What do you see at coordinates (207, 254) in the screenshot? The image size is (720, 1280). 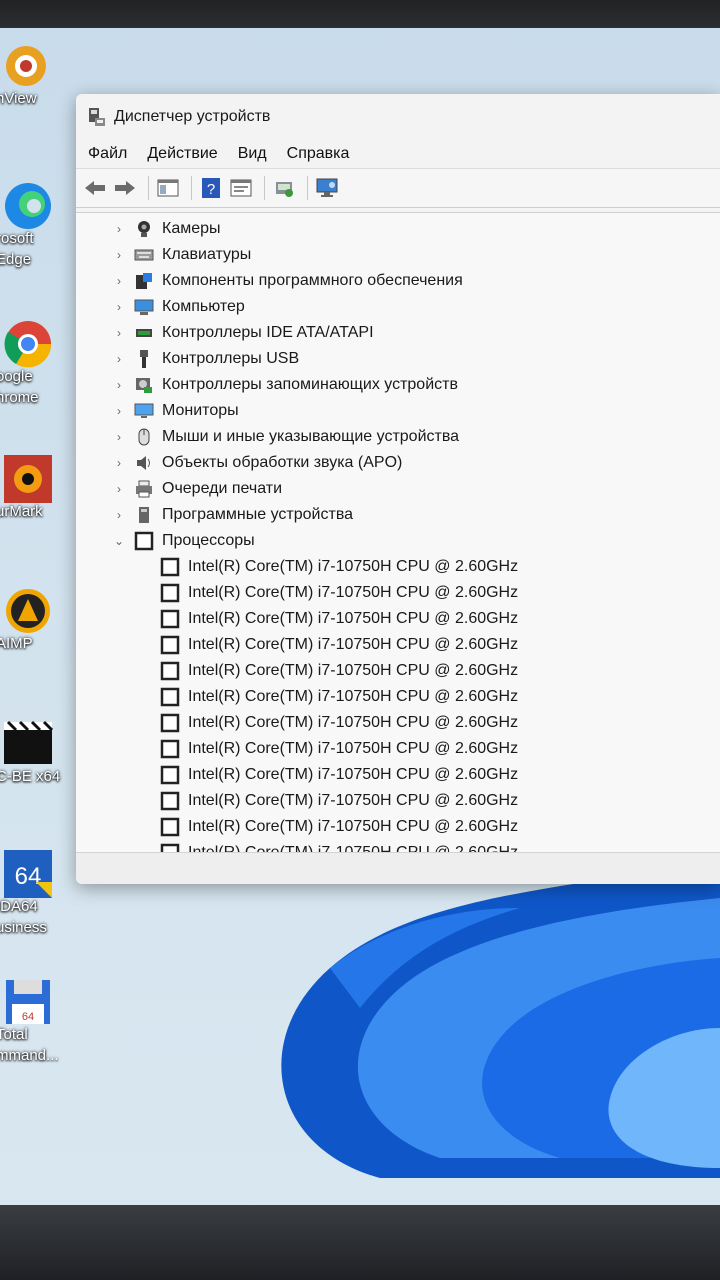 I see `tree-category-label: Клавиатуры` at bounding box center [207, 254].